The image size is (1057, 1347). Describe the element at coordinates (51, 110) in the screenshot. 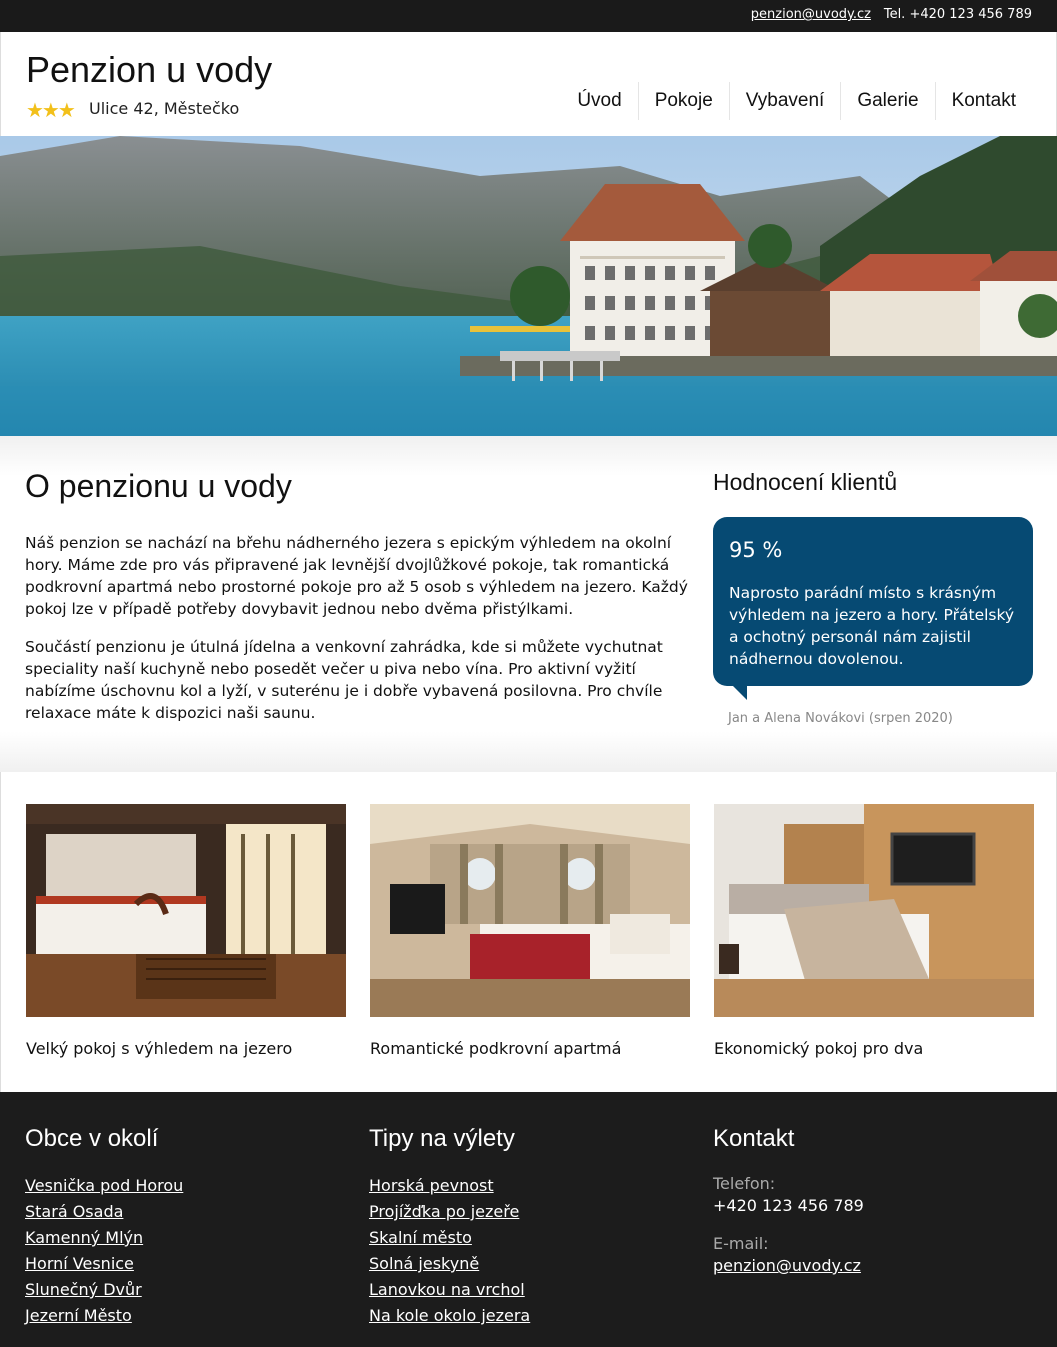

I see `rating-stars-icon: ★★★` at that location.